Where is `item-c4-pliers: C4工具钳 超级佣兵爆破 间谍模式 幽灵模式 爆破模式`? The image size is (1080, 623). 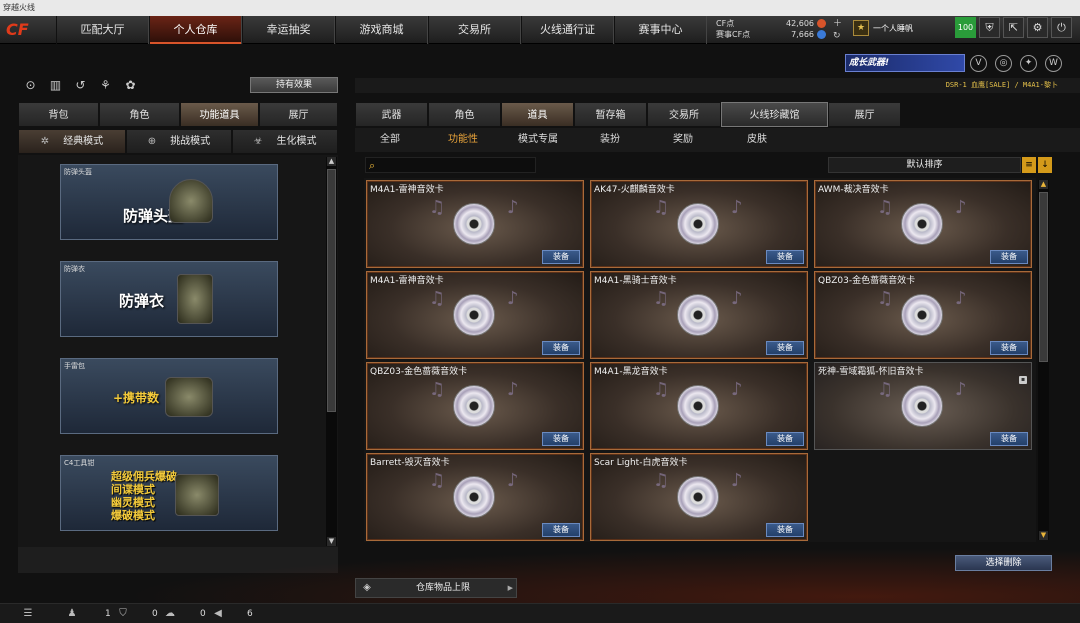
item-c4-pliers: C4工具钳 超级佣兵爆破 间谍模式 幽灵模式 爆破模式 is located at coordinates (169, 493).